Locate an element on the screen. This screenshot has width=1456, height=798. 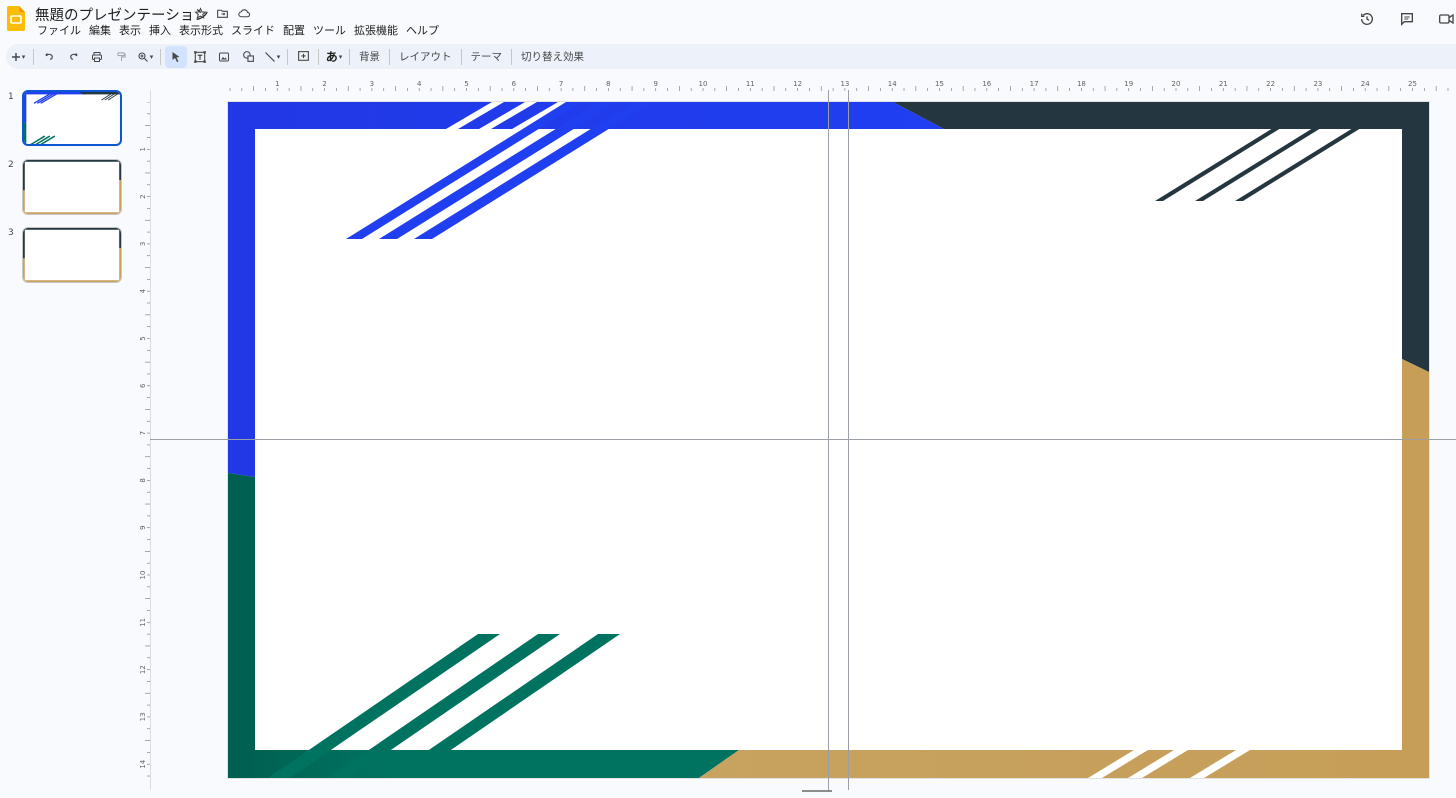
line-button: ▾ is located at coordinates (272, 57).